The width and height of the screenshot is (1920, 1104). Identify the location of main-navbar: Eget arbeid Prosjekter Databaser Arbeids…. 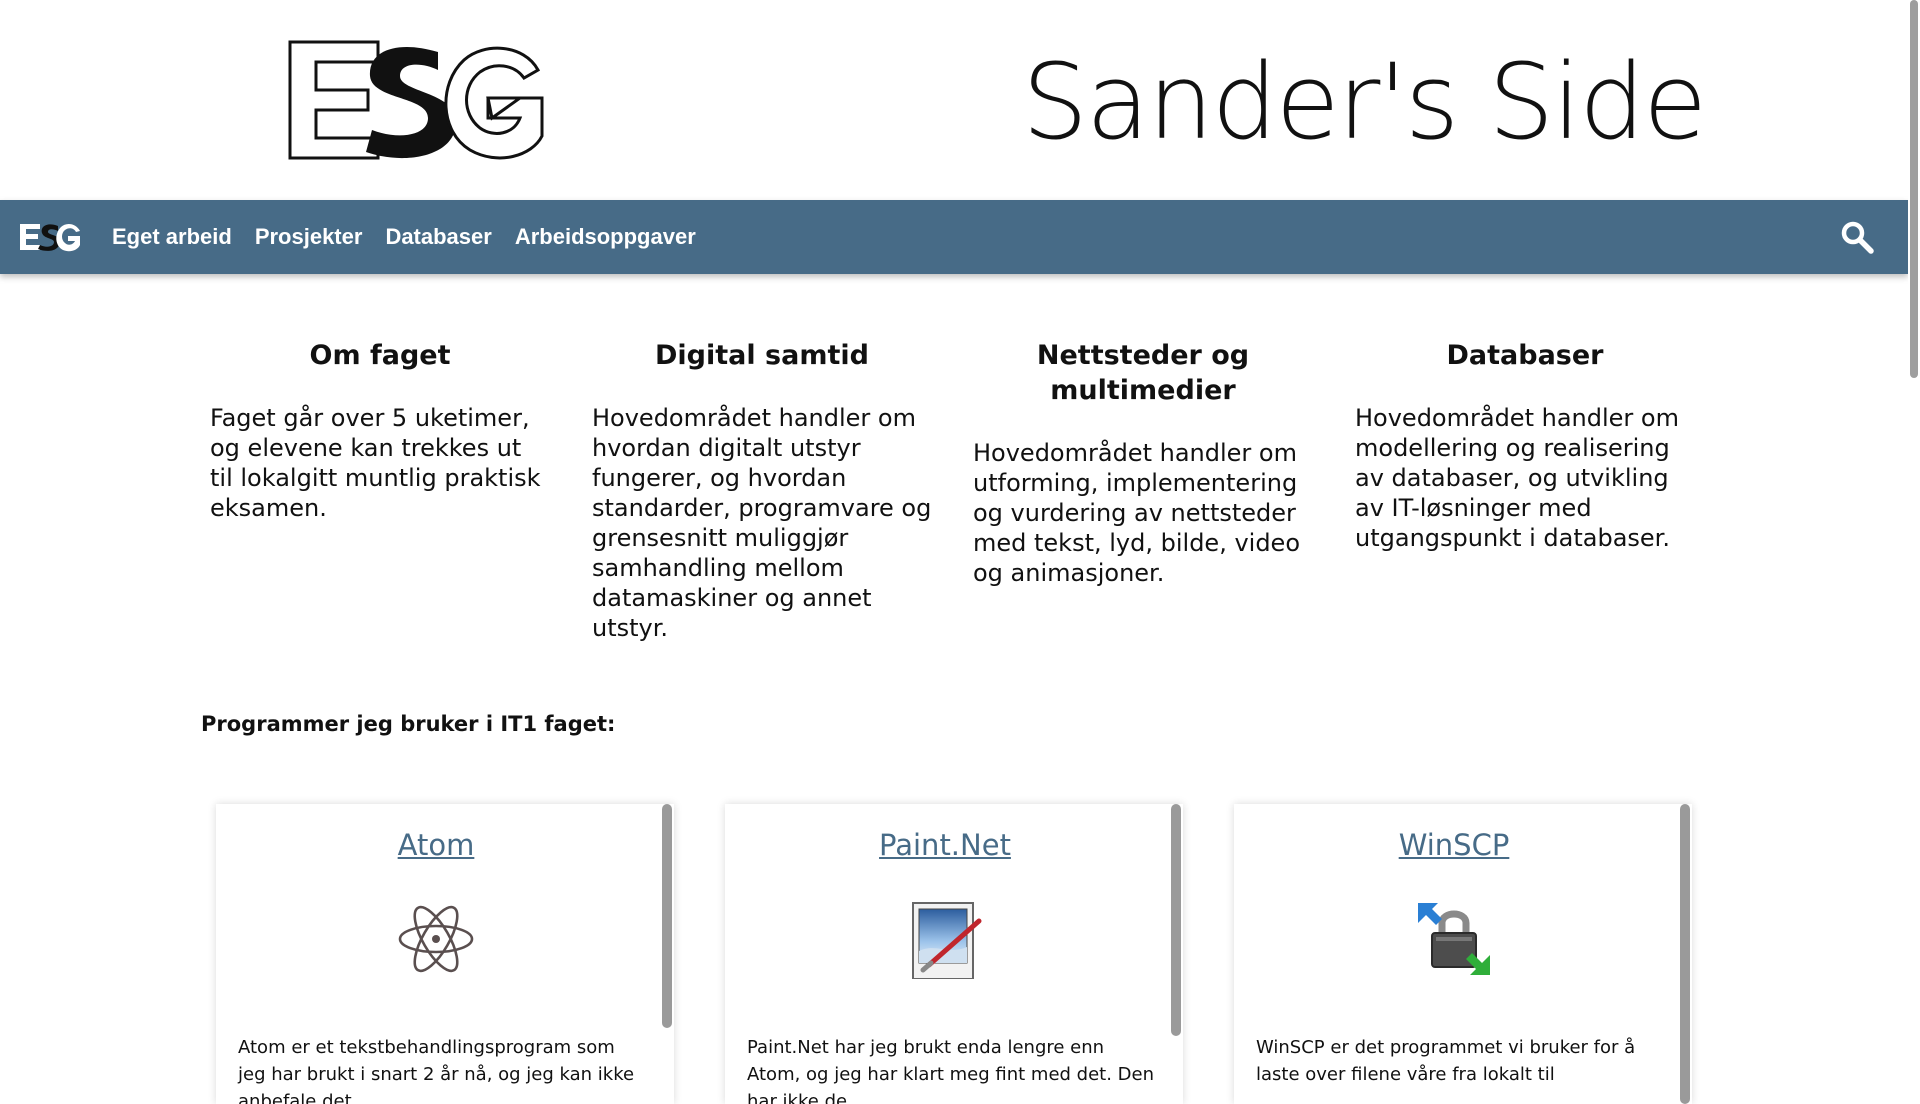
(954, 237).